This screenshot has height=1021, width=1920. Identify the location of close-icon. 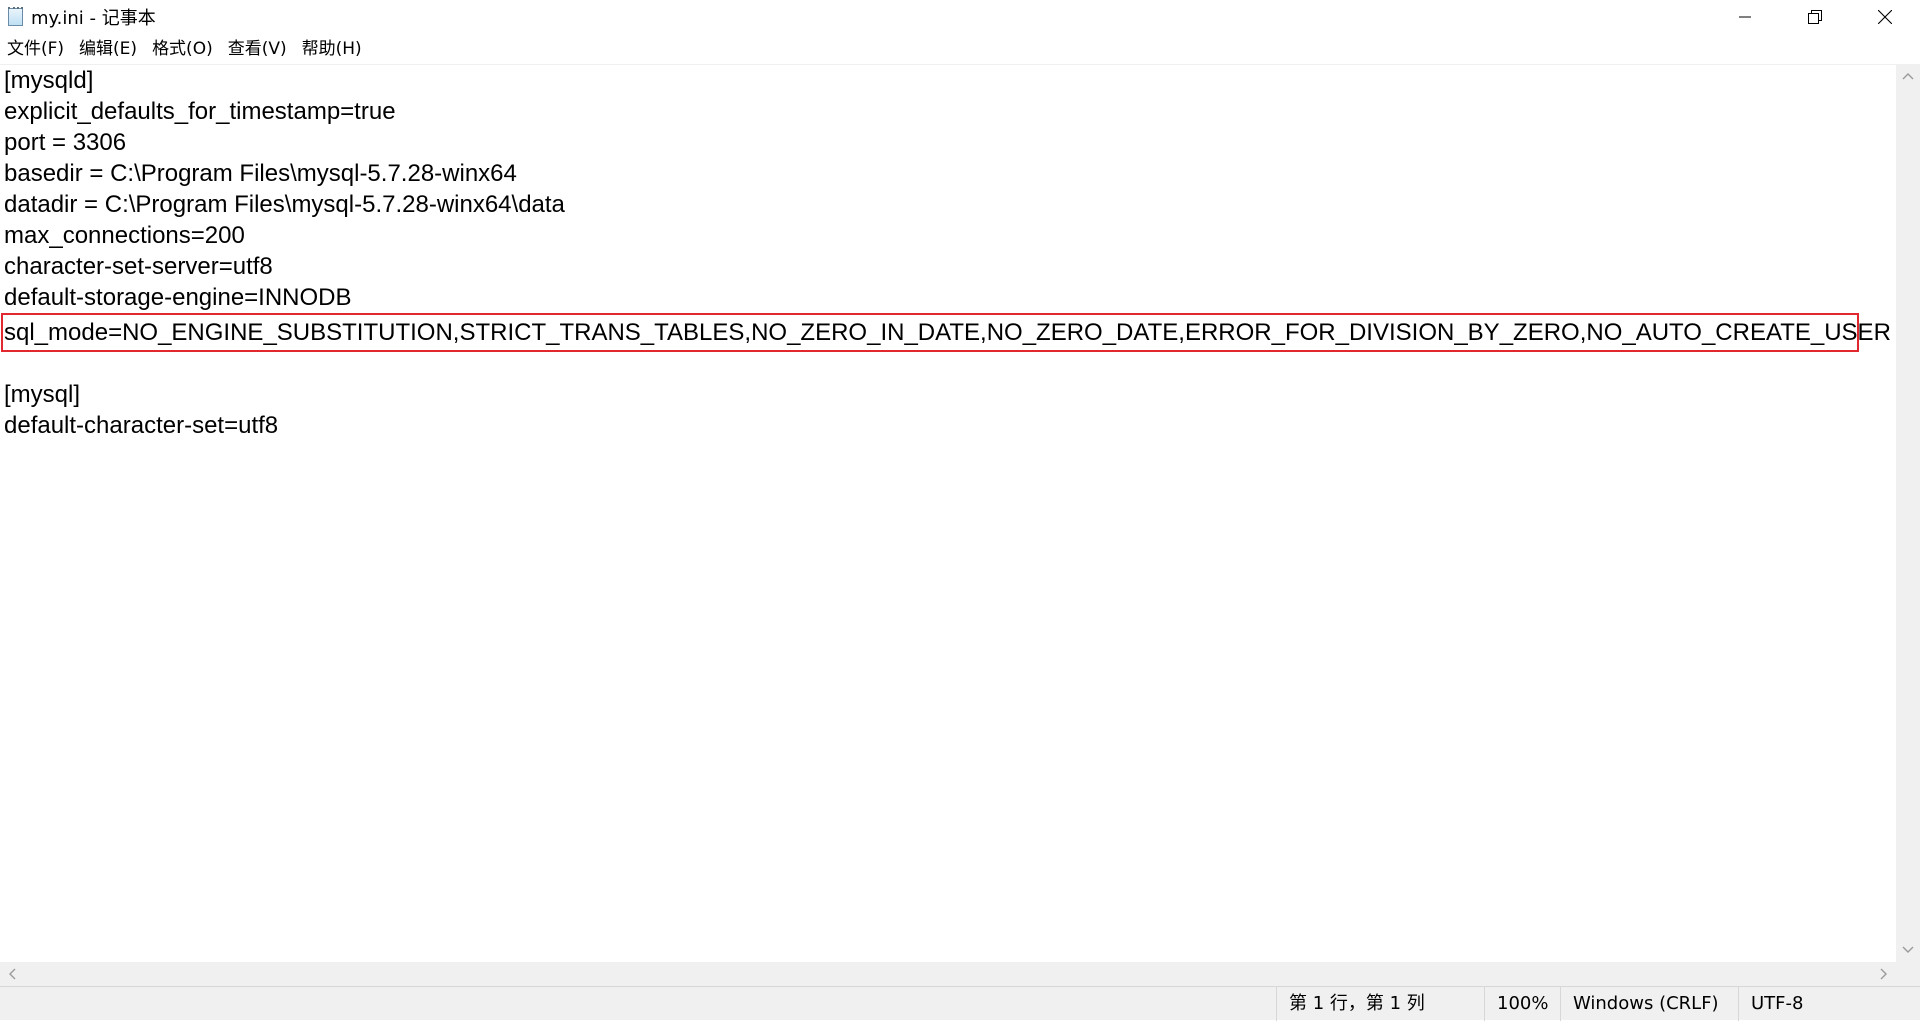
(1885, 17).